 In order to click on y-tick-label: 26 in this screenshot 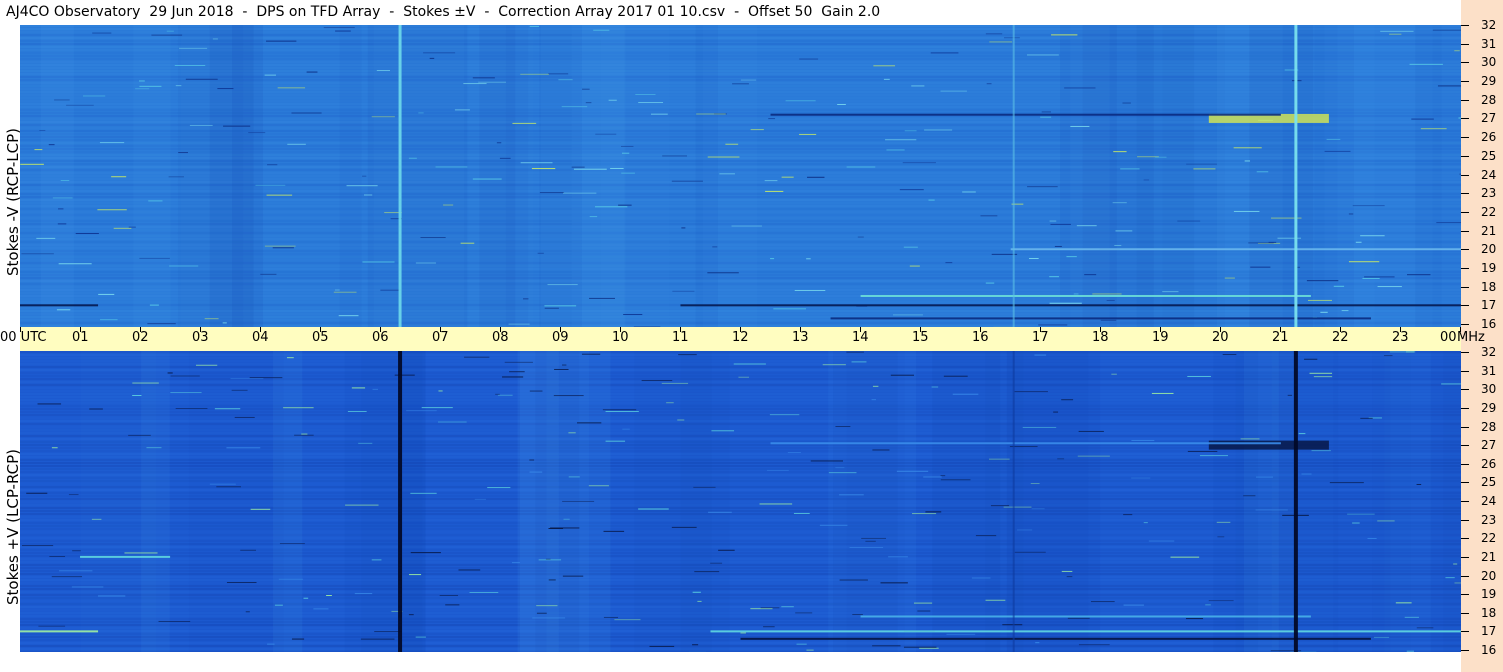, I will do `click(1489, 464)`.